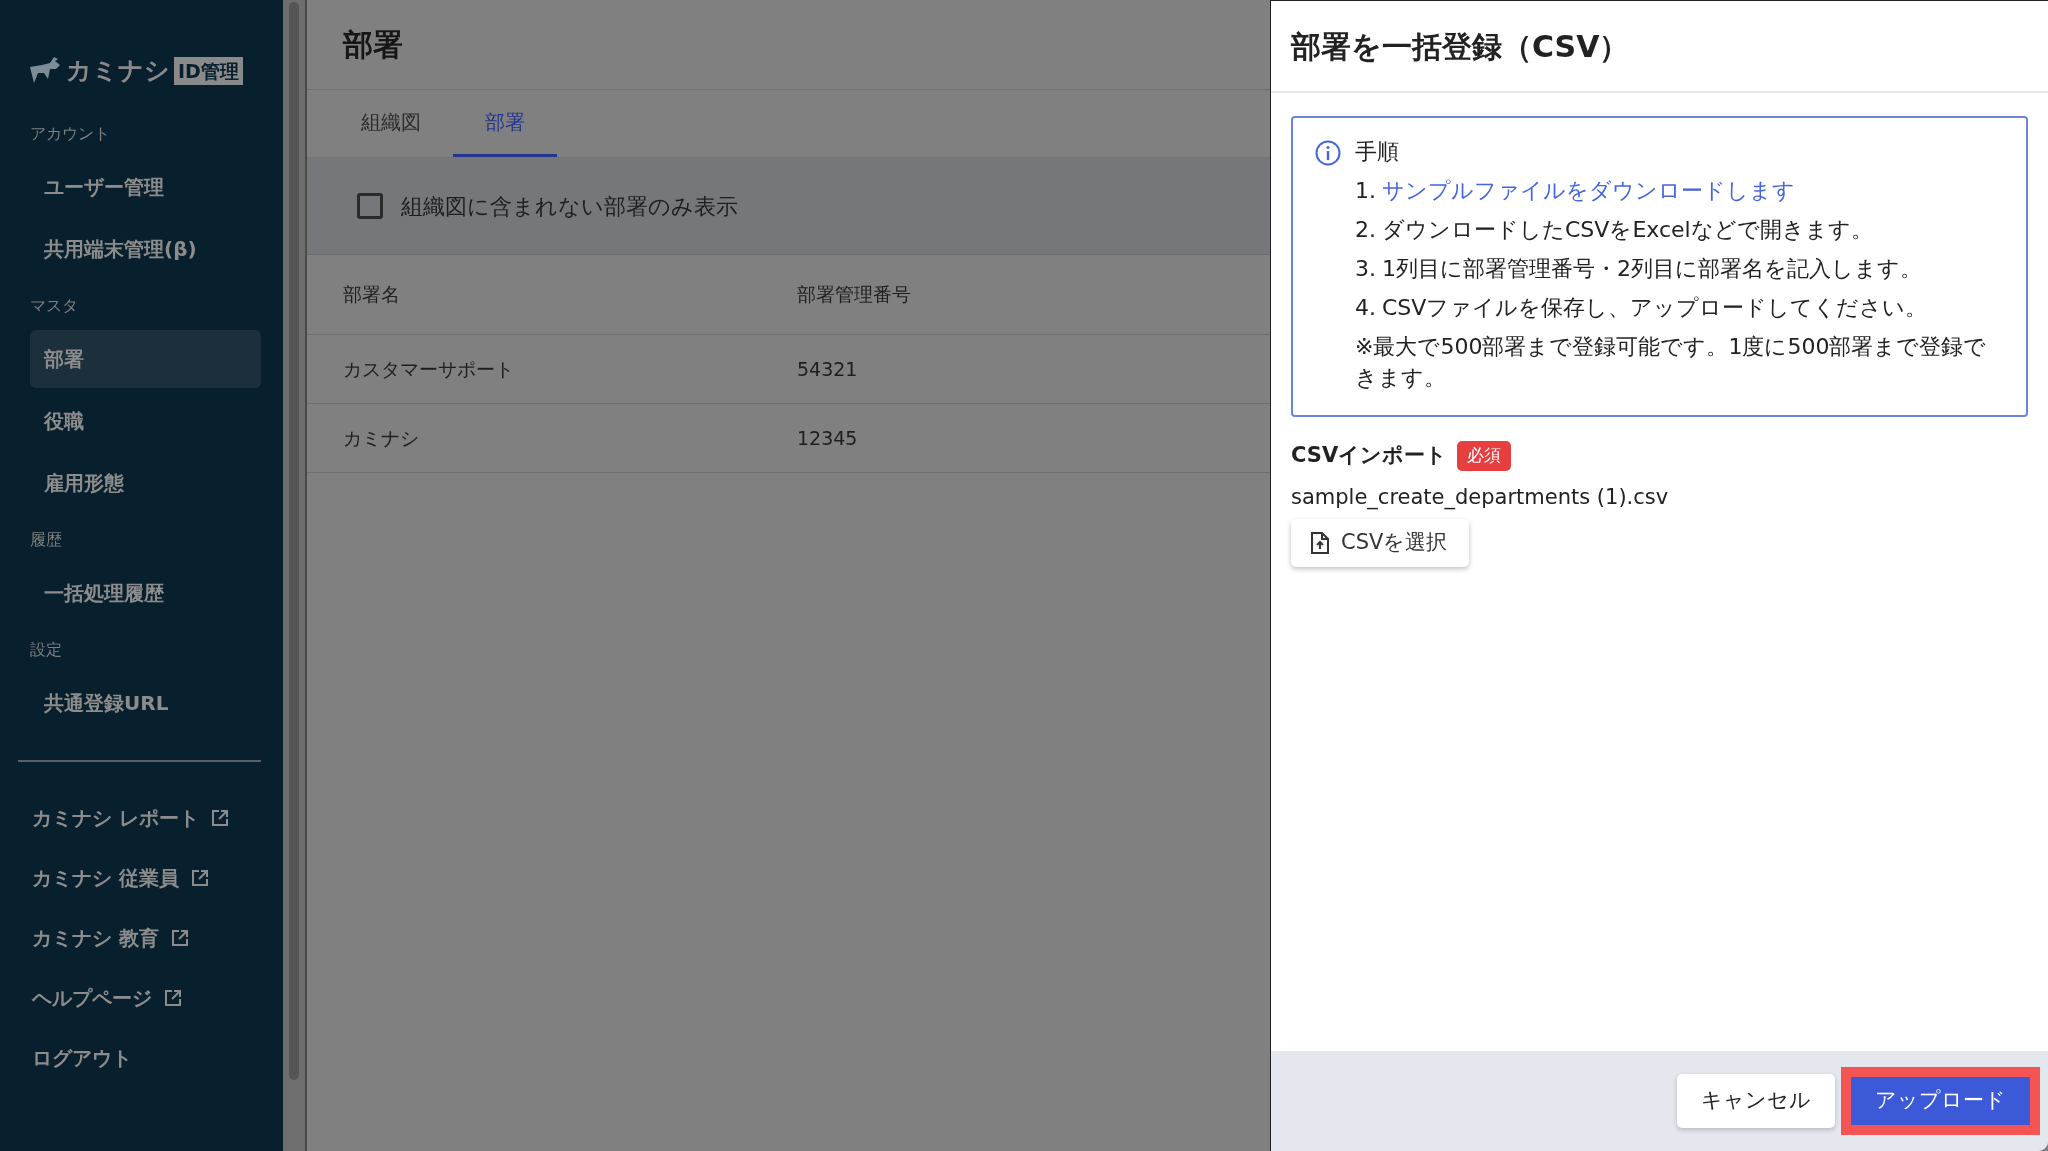  What do you see at coordinates (82, 1057) in the screenshot?
I see `sidebar-link: ログアウト` at bounding box center [82, 1057].